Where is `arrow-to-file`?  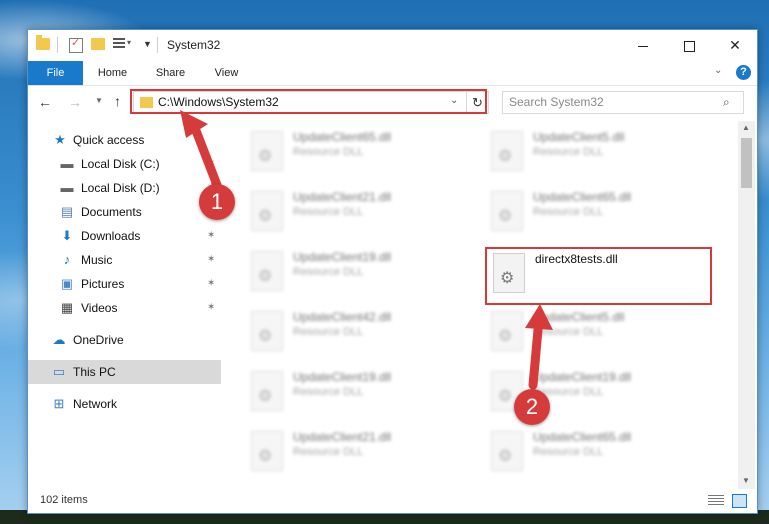 arrow-to-file is located at coordinates (539, 347).